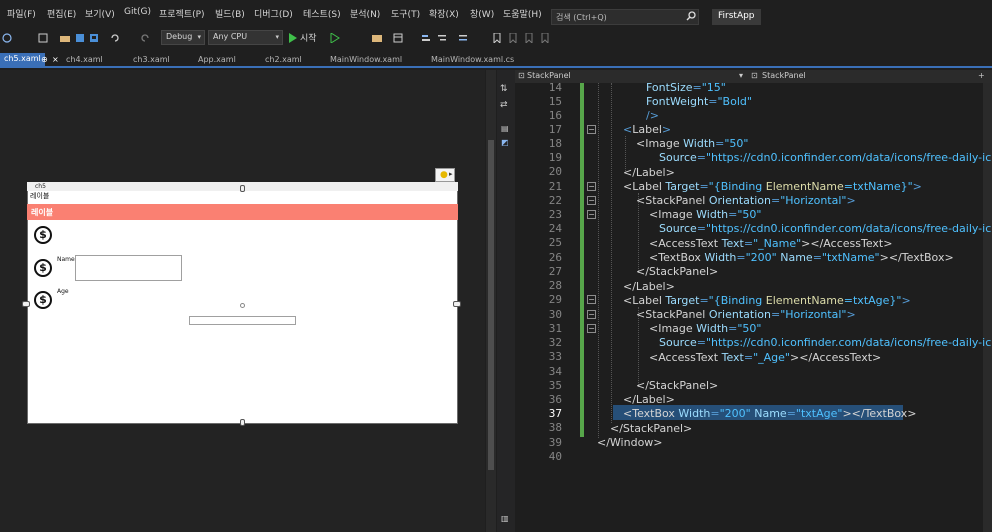 The width and height of the screenshot is (992, 532). I want to click on menu-view: 보기(V), so click(100, 13).